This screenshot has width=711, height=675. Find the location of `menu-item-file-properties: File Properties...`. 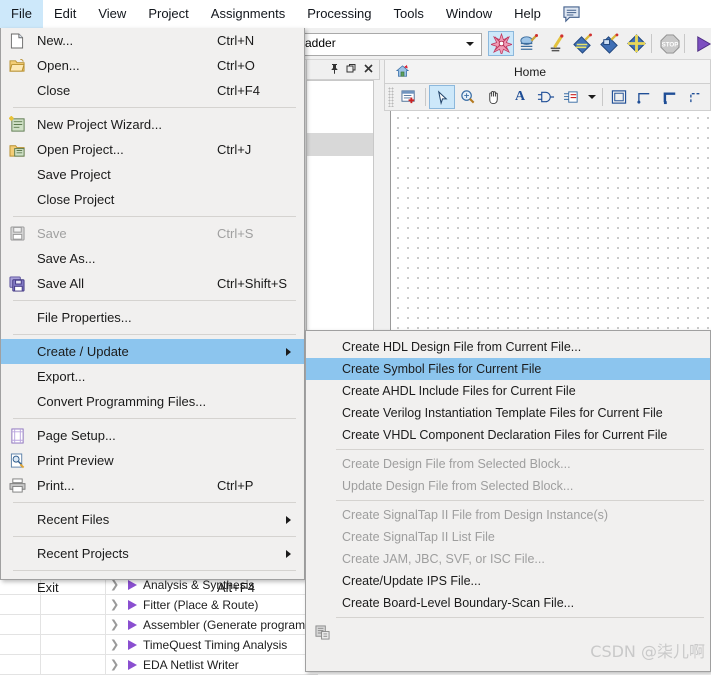

menu-item-file-properties: File Properties... is located at coordinates (152, 317).